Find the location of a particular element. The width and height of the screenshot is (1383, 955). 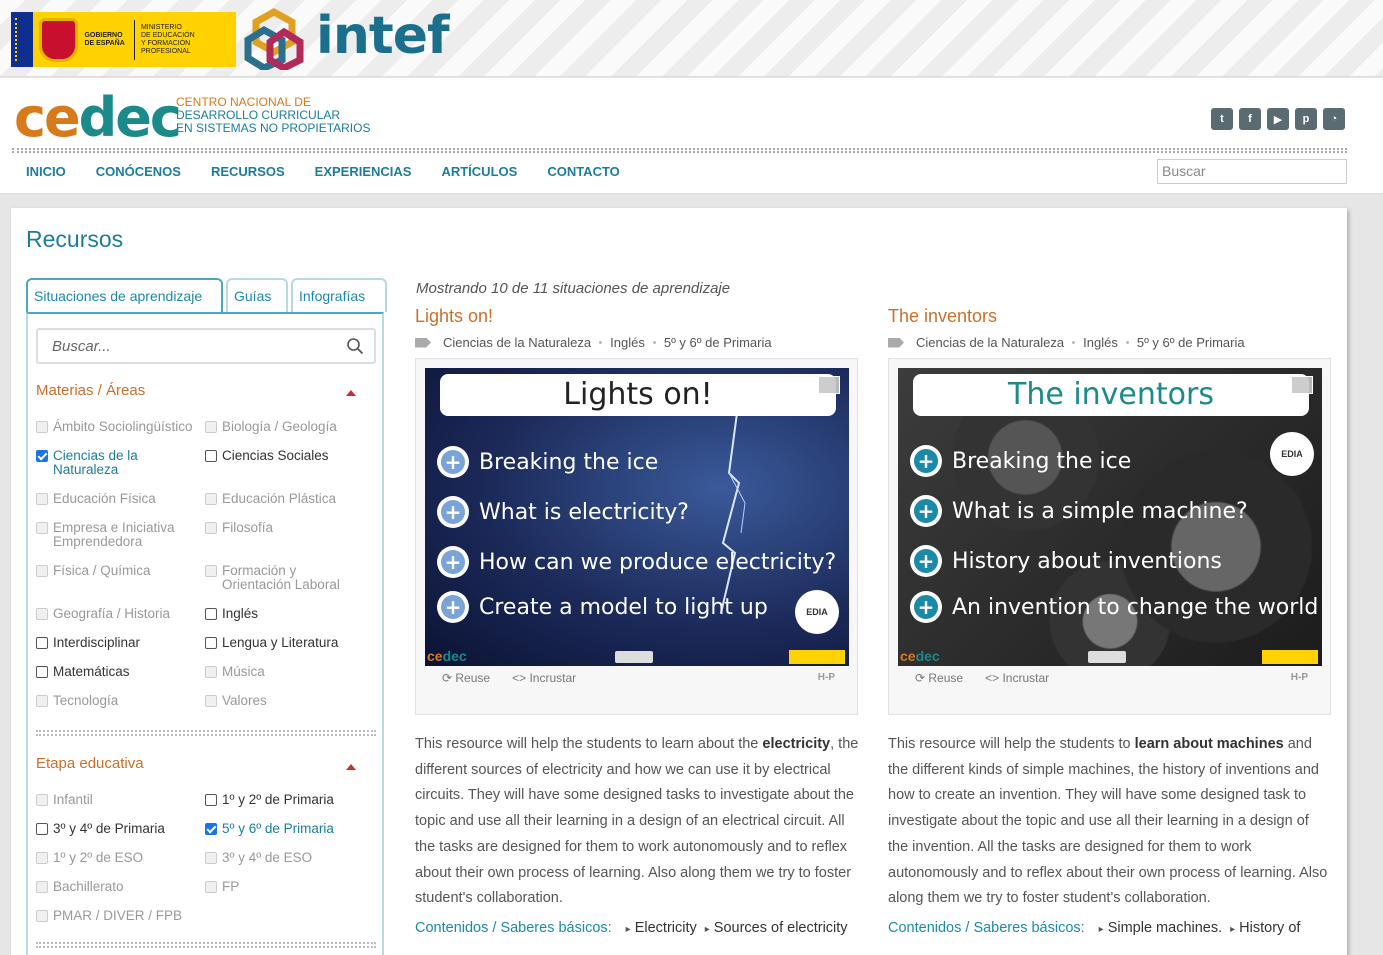

slide-bullet: + What is electricity? is located at coordinates (563, 512).